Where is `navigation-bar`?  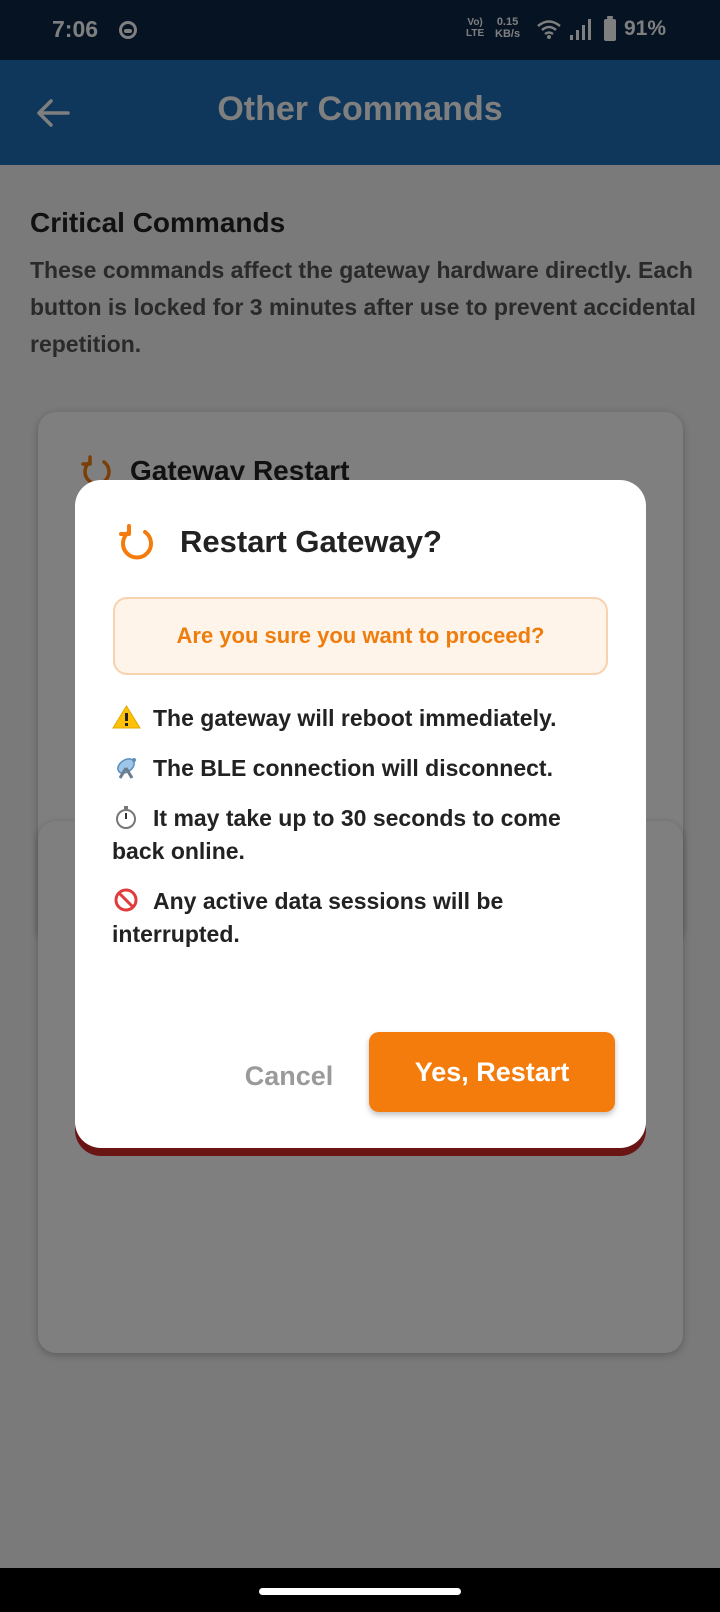 navigation-bar is located at coordinates (360, 1590).